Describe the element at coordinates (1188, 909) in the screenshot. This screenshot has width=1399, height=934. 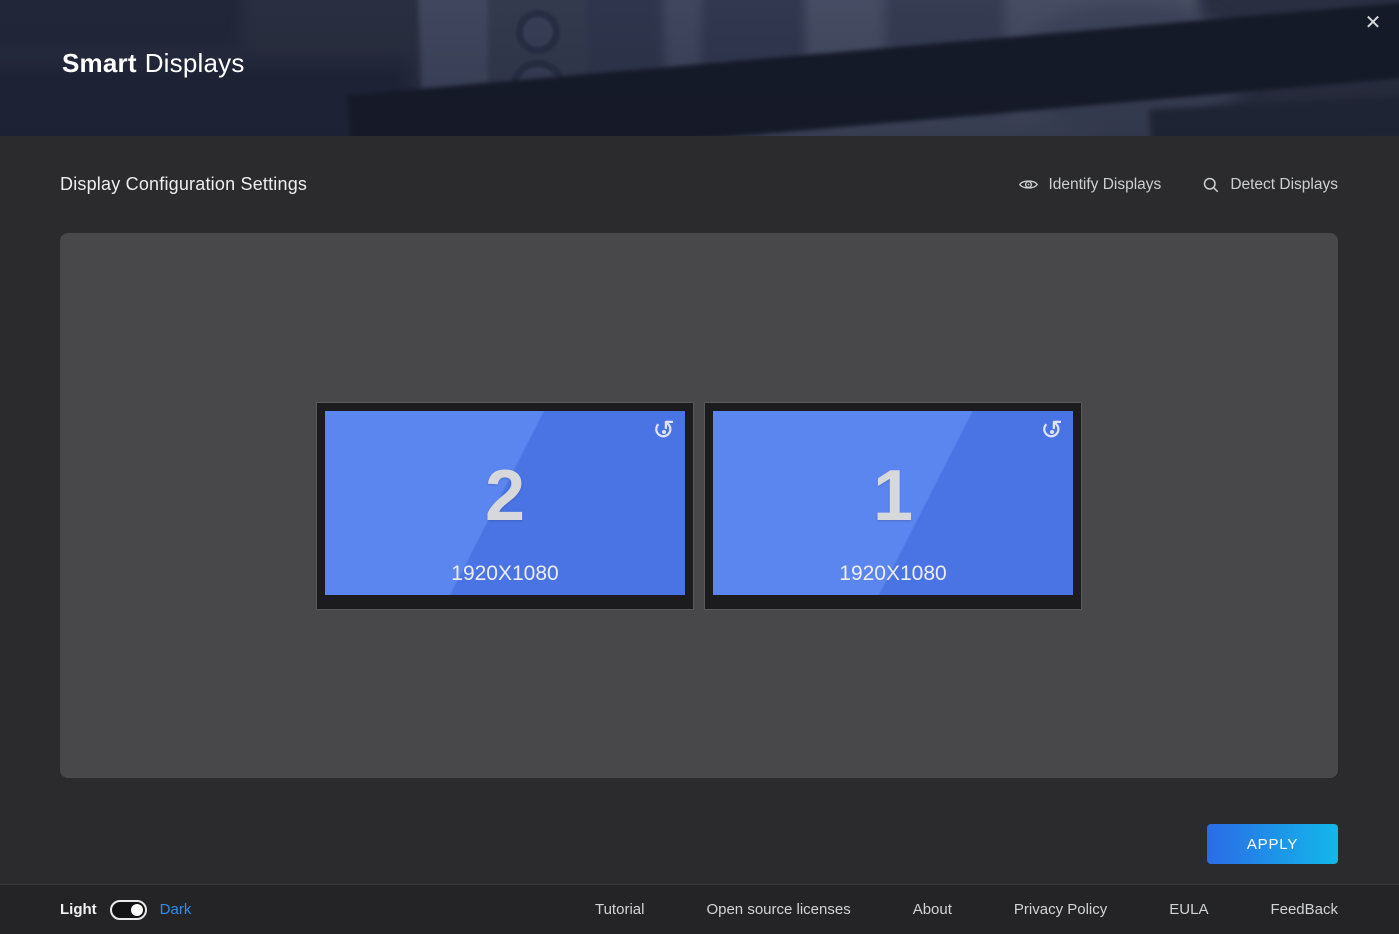
I see `footer-link-eula: EULA` at that location.